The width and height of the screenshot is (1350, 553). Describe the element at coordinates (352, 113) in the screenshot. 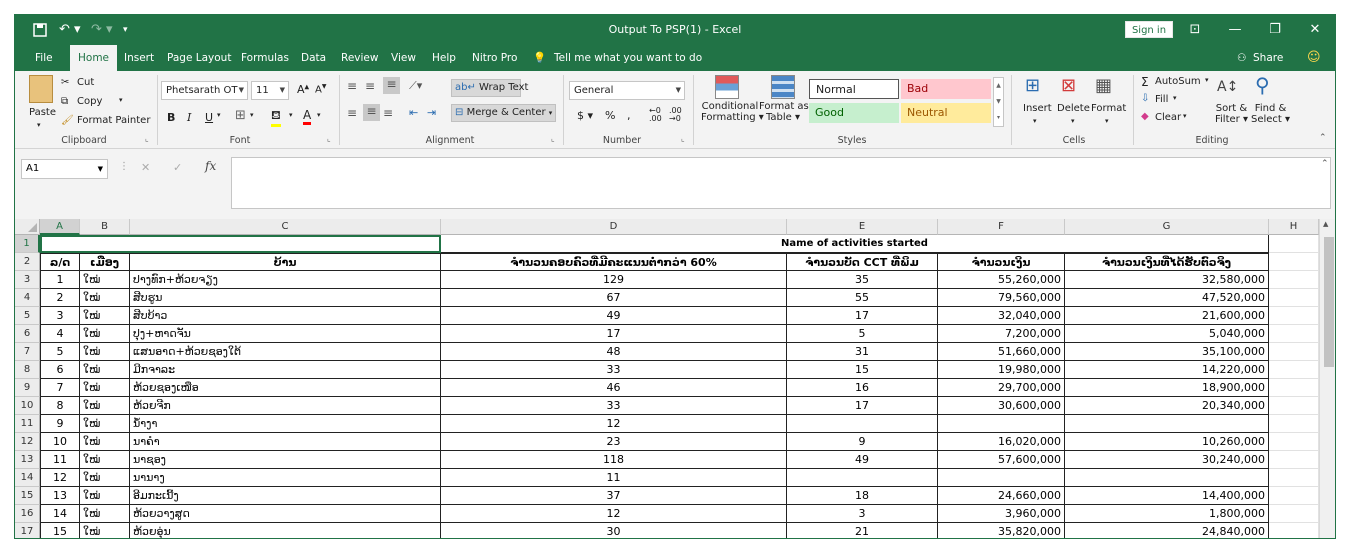

I see `align-left-icon: ≡` at that location.